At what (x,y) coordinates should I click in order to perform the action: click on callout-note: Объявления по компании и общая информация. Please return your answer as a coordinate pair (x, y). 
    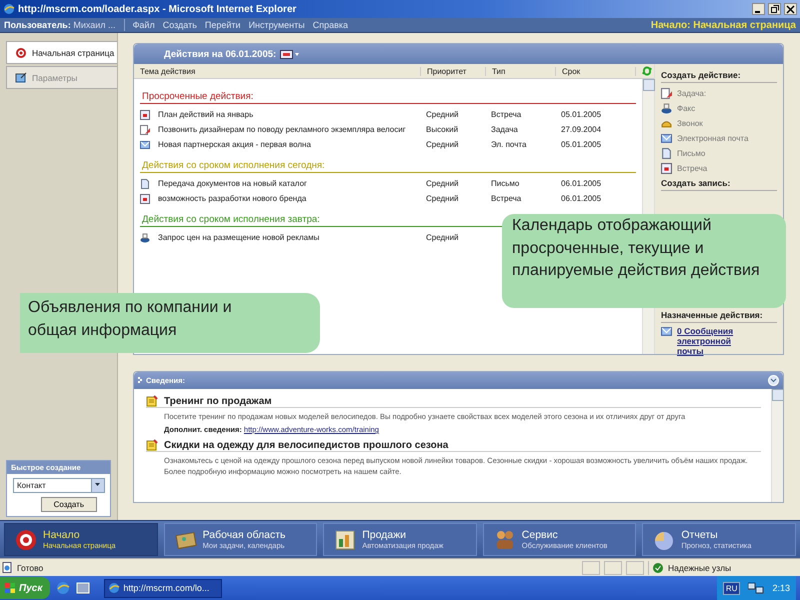
    Looking at the image, I should click on (170, 323).